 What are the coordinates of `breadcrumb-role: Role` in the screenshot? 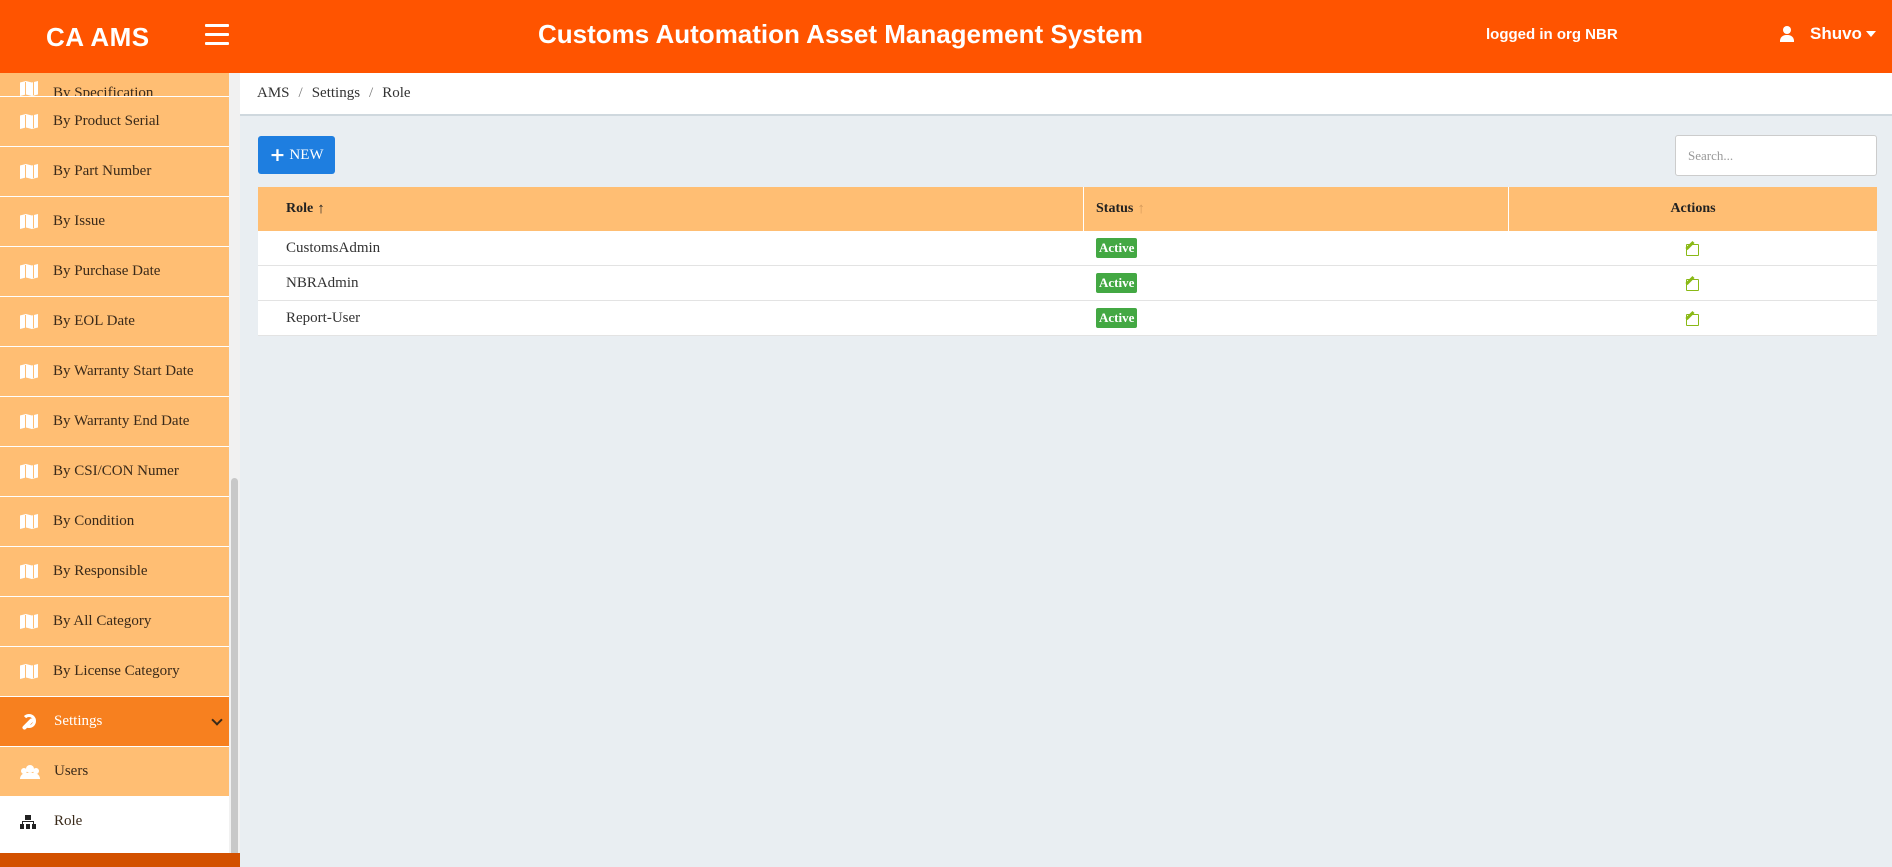 It's located at (396, 93).